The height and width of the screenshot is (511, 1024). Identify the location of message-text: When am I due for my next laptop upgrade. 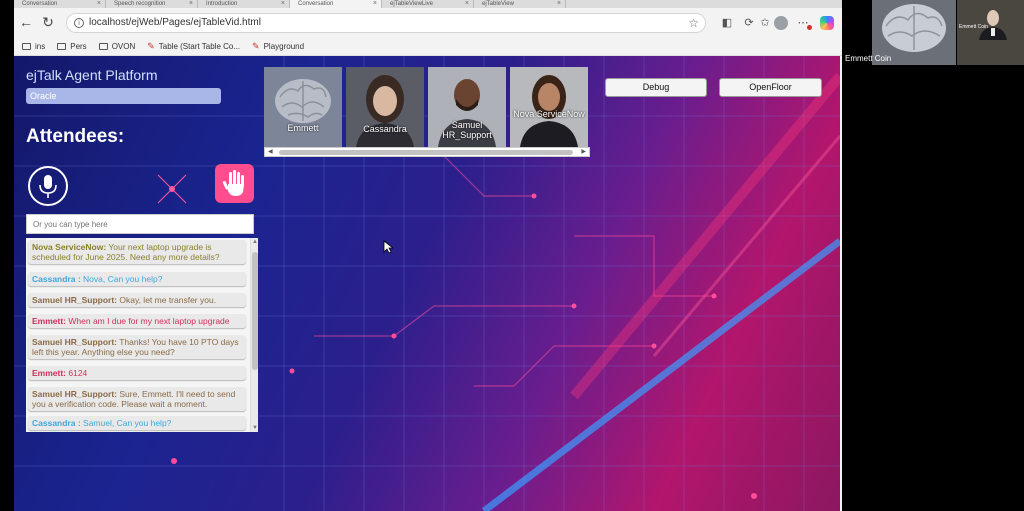
(148, 321).